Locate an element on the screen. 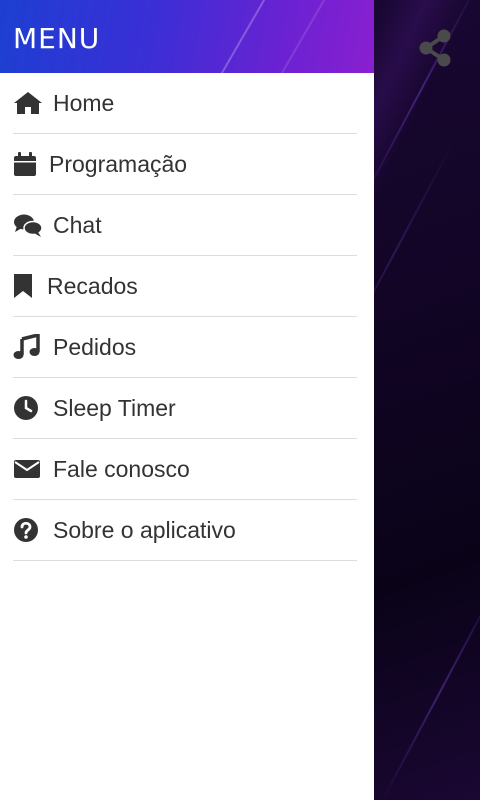 This screenshot has width=480, height=800. menu-item-recados: Recados is located at coordinates (185, 286).